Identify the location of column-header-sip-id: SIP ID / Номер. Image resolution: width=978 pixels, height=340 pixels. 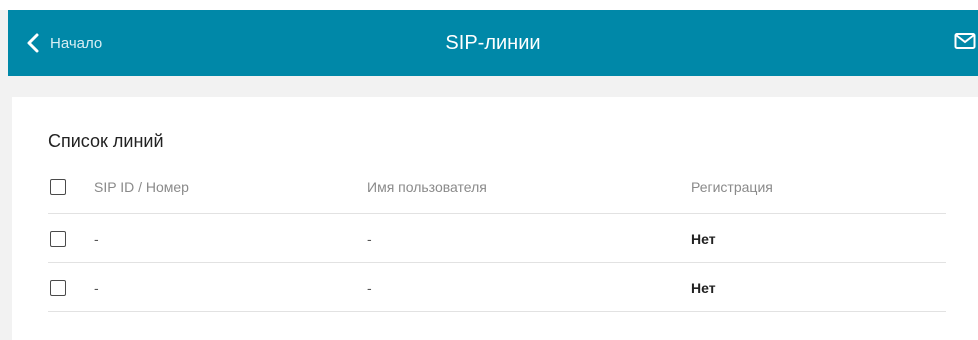
(141, 187).